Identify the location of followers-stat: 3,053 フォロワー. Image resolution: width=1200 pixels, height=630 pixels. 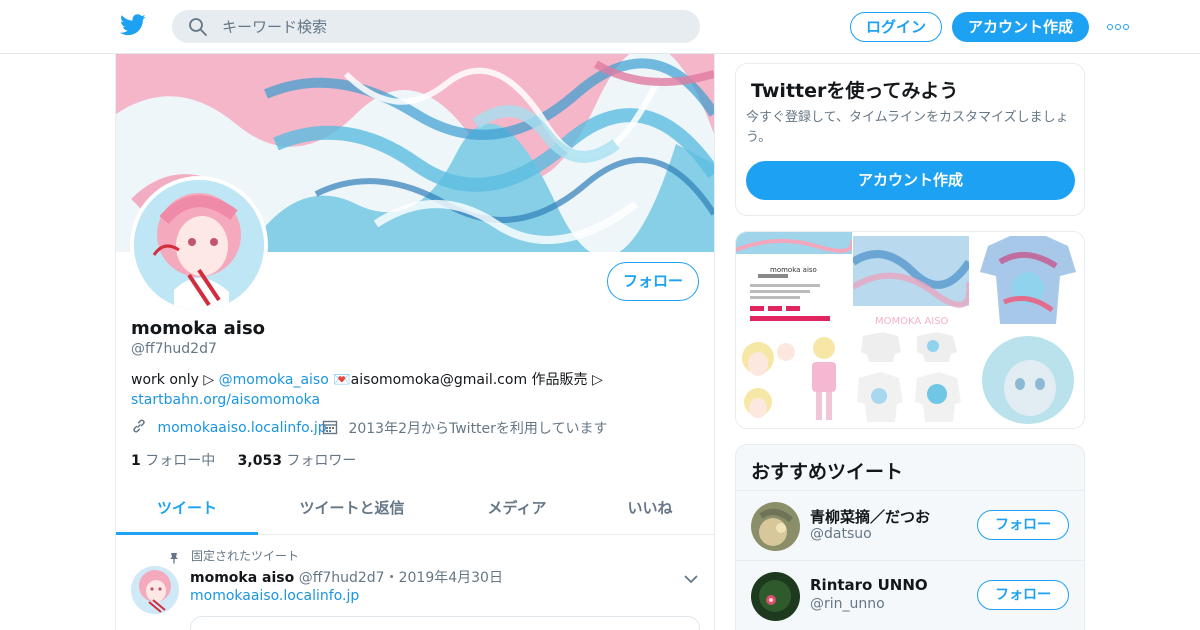
(297, 461).